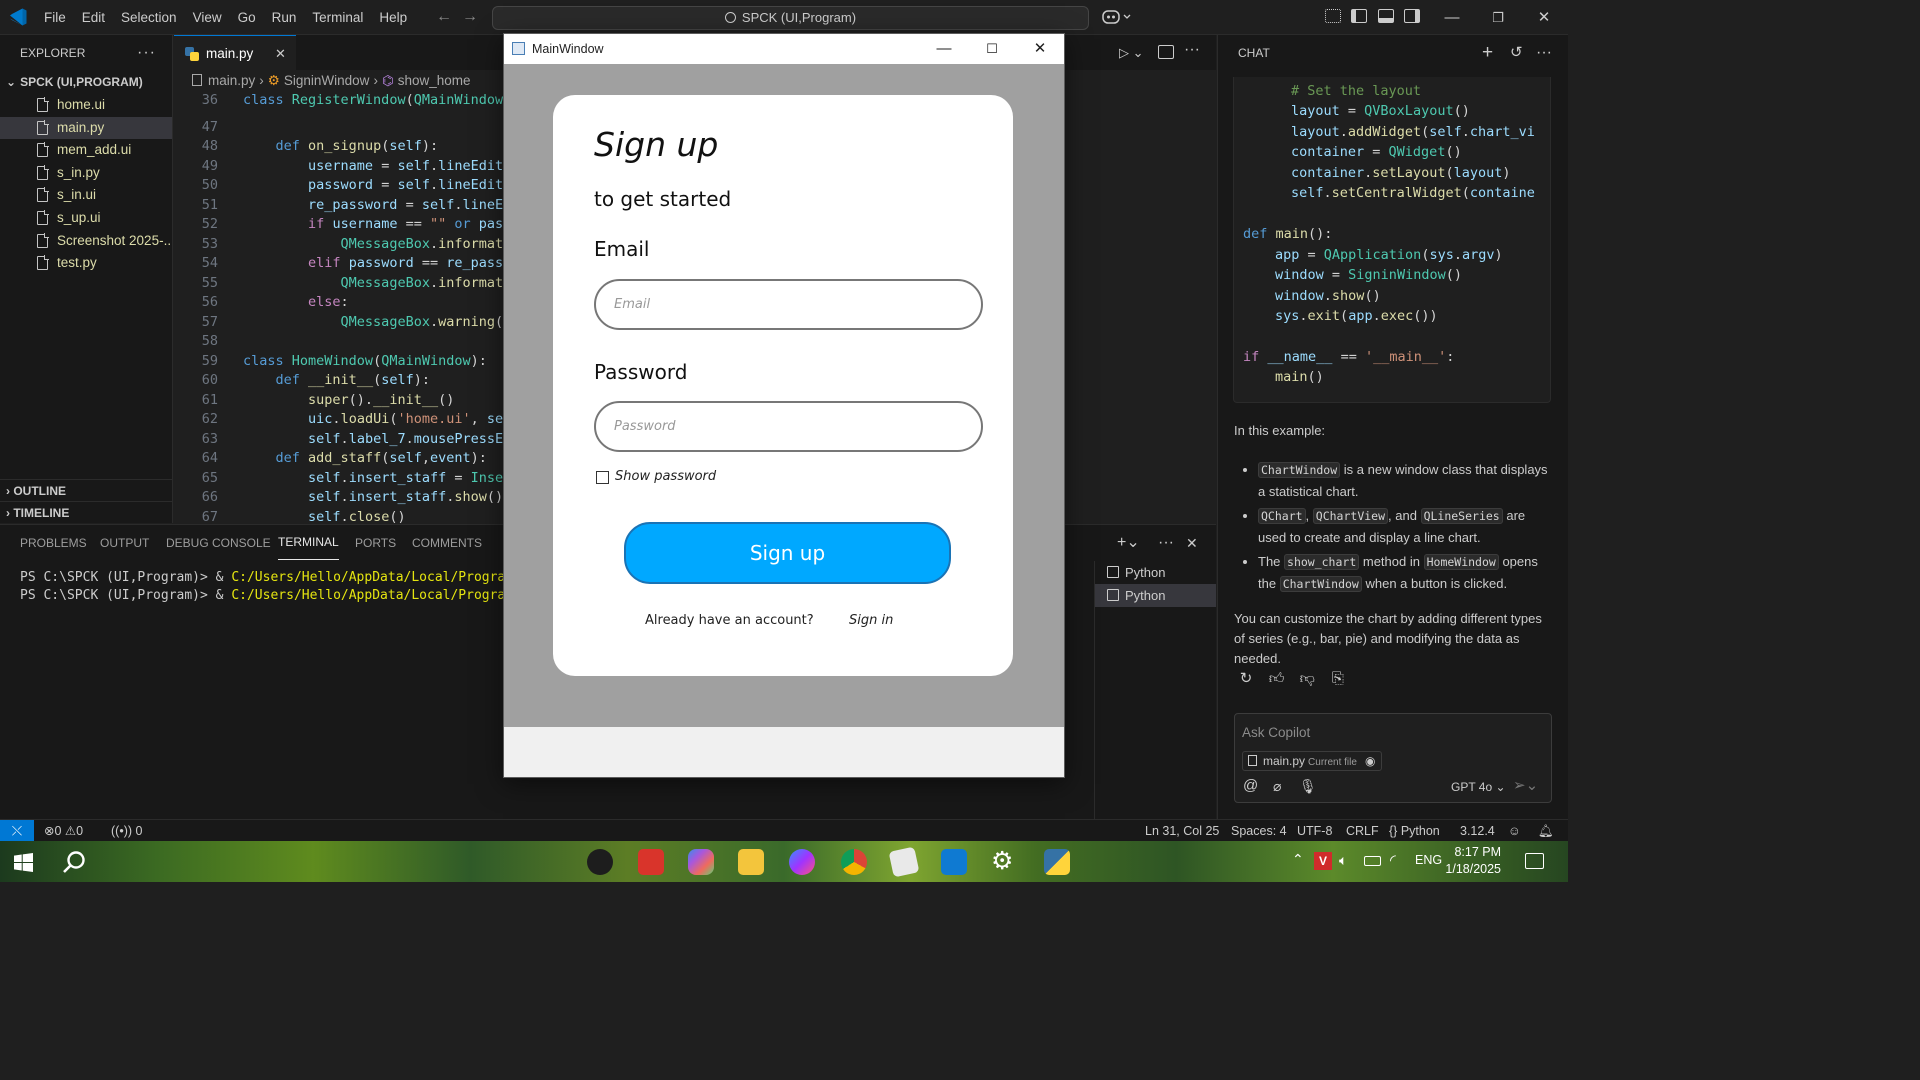 Image resolution: width=1920 pixels, height=1080 pixels. Describe the element at coordinates (1487, 53) in the screenshot. I see `new-chat-icon: +` at that location.